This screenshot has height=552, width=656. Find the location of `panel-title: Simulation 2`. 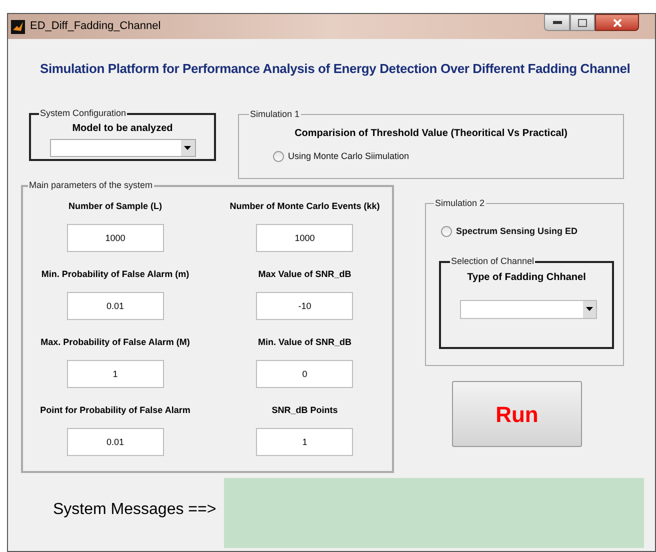

panel-title: Simulation 2 is located at coordinates (460, 203).